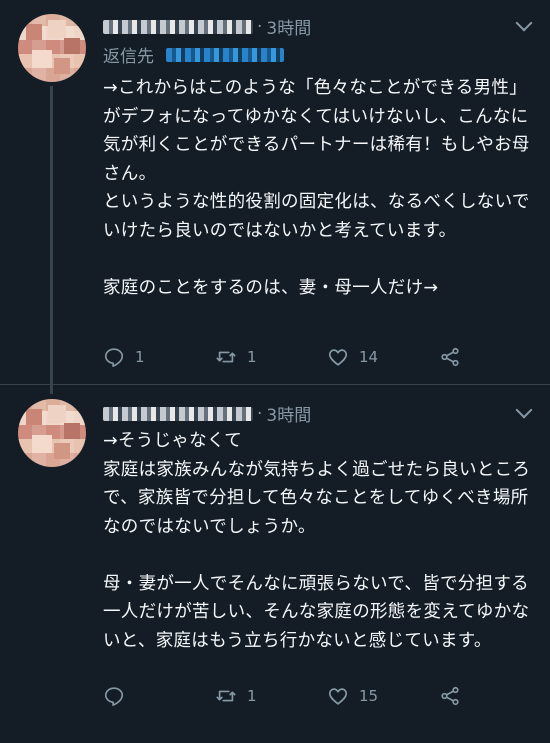 This screenshot has width=550, height=743. What do you see at coordinates (128, 57) in the screenshot?
I see `reply-to-label: 返信先` at bounding box center [128, 57].